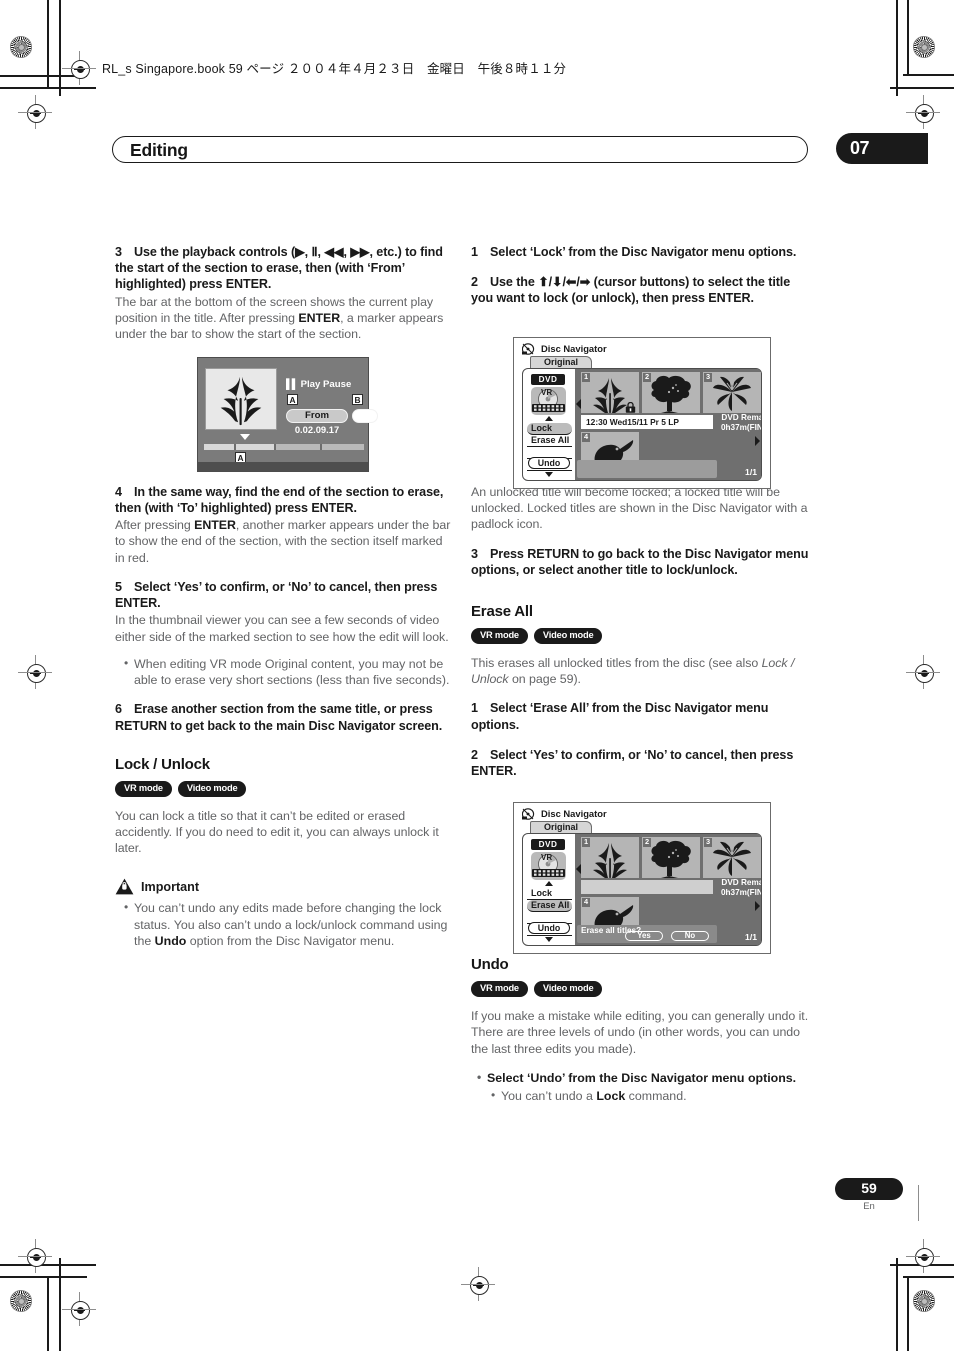 Image resolution: width=954 pixels, height=1351 pixels. Describe the element at coordinates (48, 1313) in the screenshot. I see `crop-mark-bottom-left-v2` at that location.